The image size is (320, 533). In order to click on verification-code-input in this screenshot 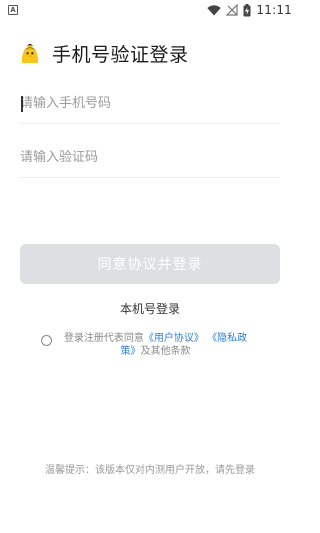, I will do `click(150, 157)`.